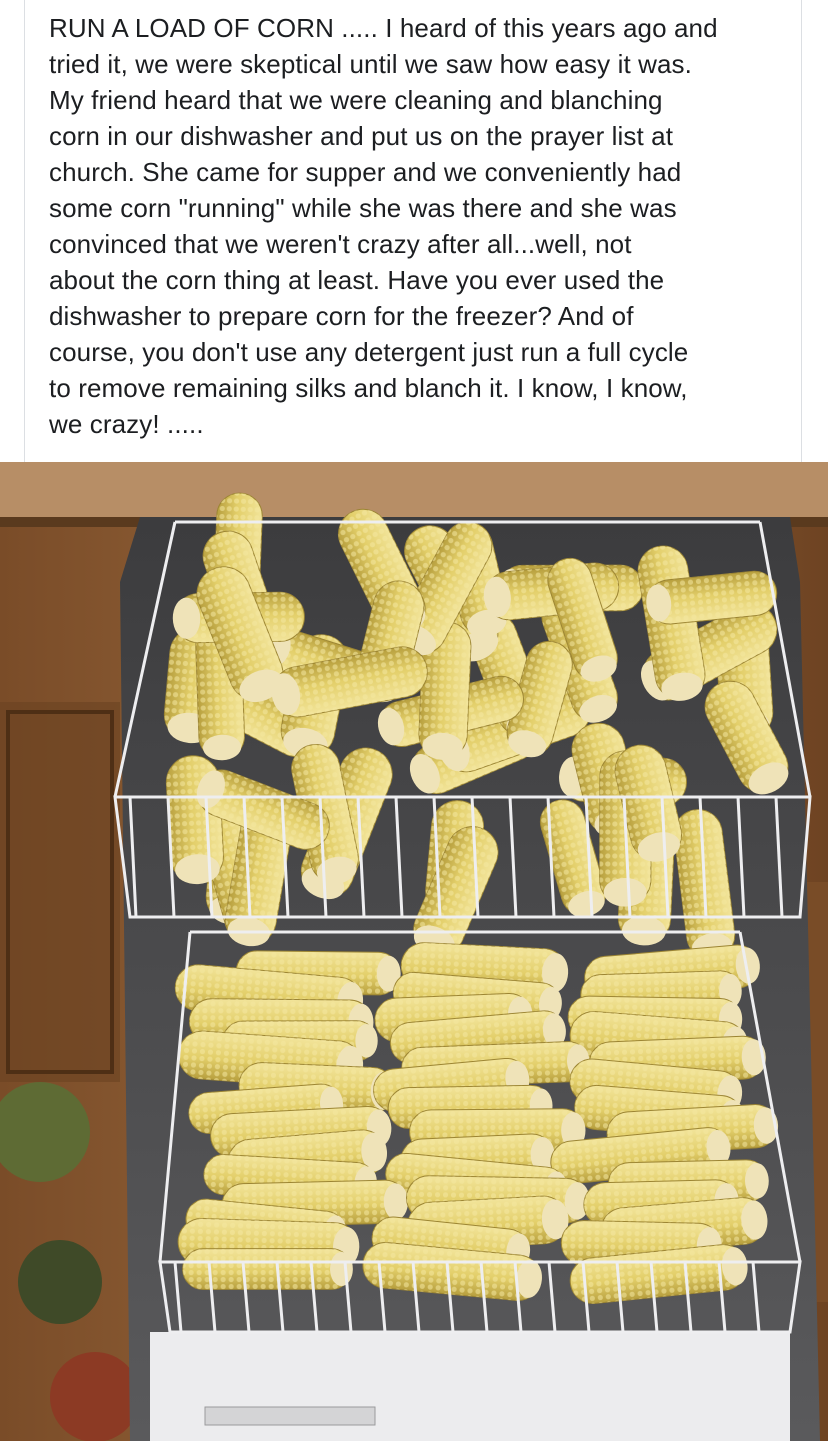  I want to click on countertop, so click(414, 489).